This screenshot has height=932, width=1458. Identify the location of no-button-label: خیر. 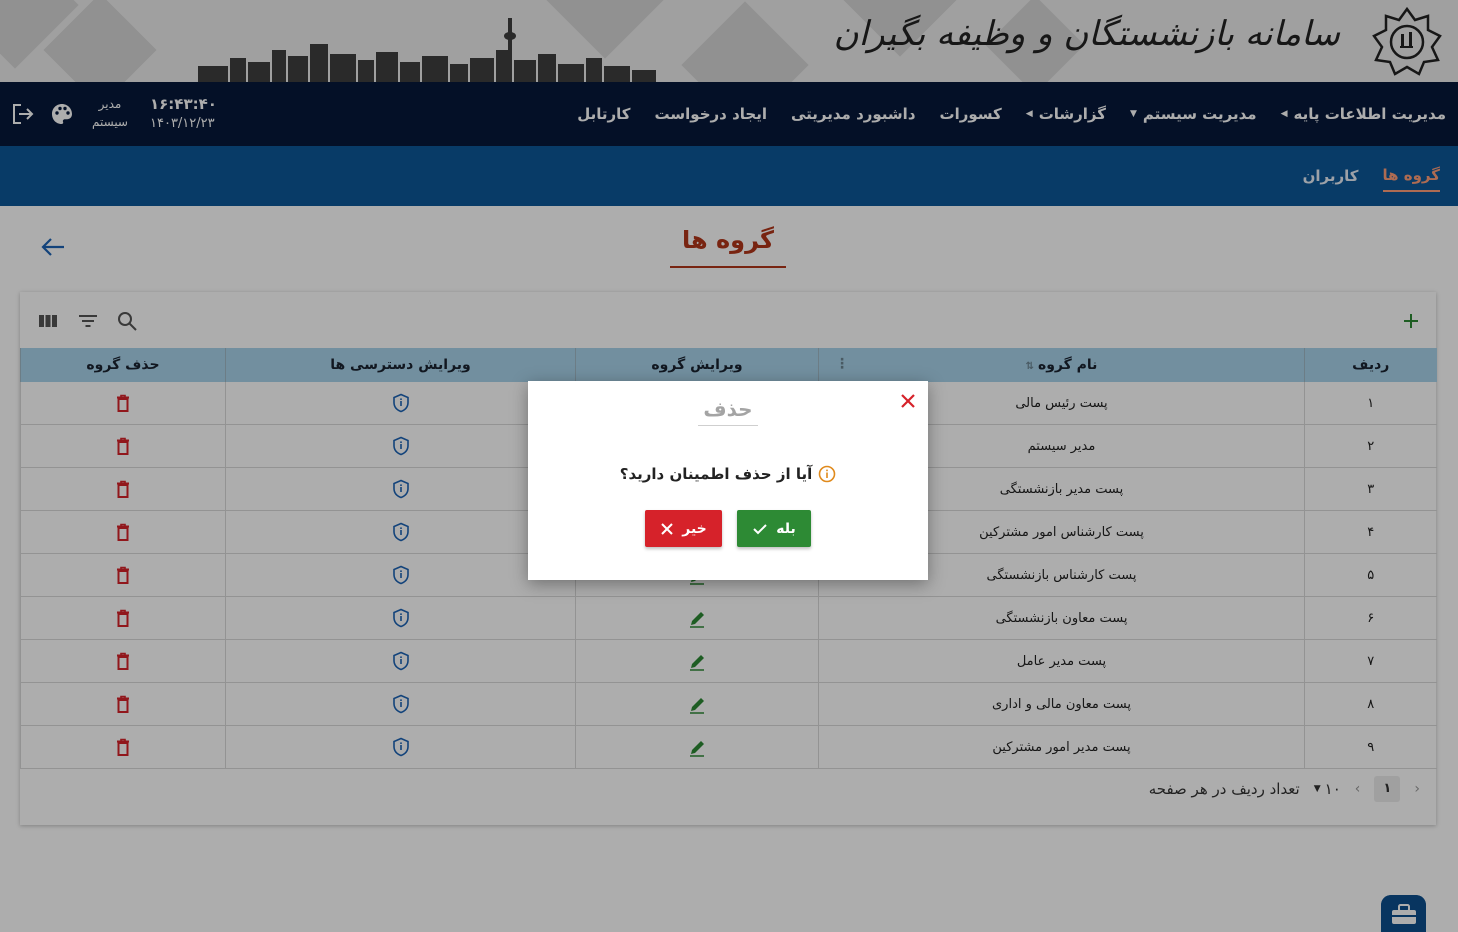
(694, 528).